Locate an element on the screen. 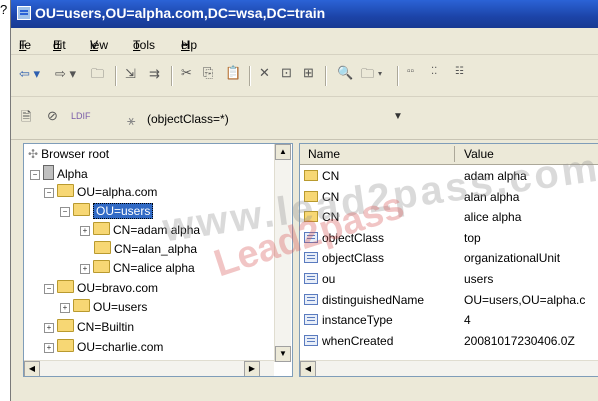 The height and width of the screenshot is (401, 598). filter-icon: ⚹ is located at coordinates (131, 120).